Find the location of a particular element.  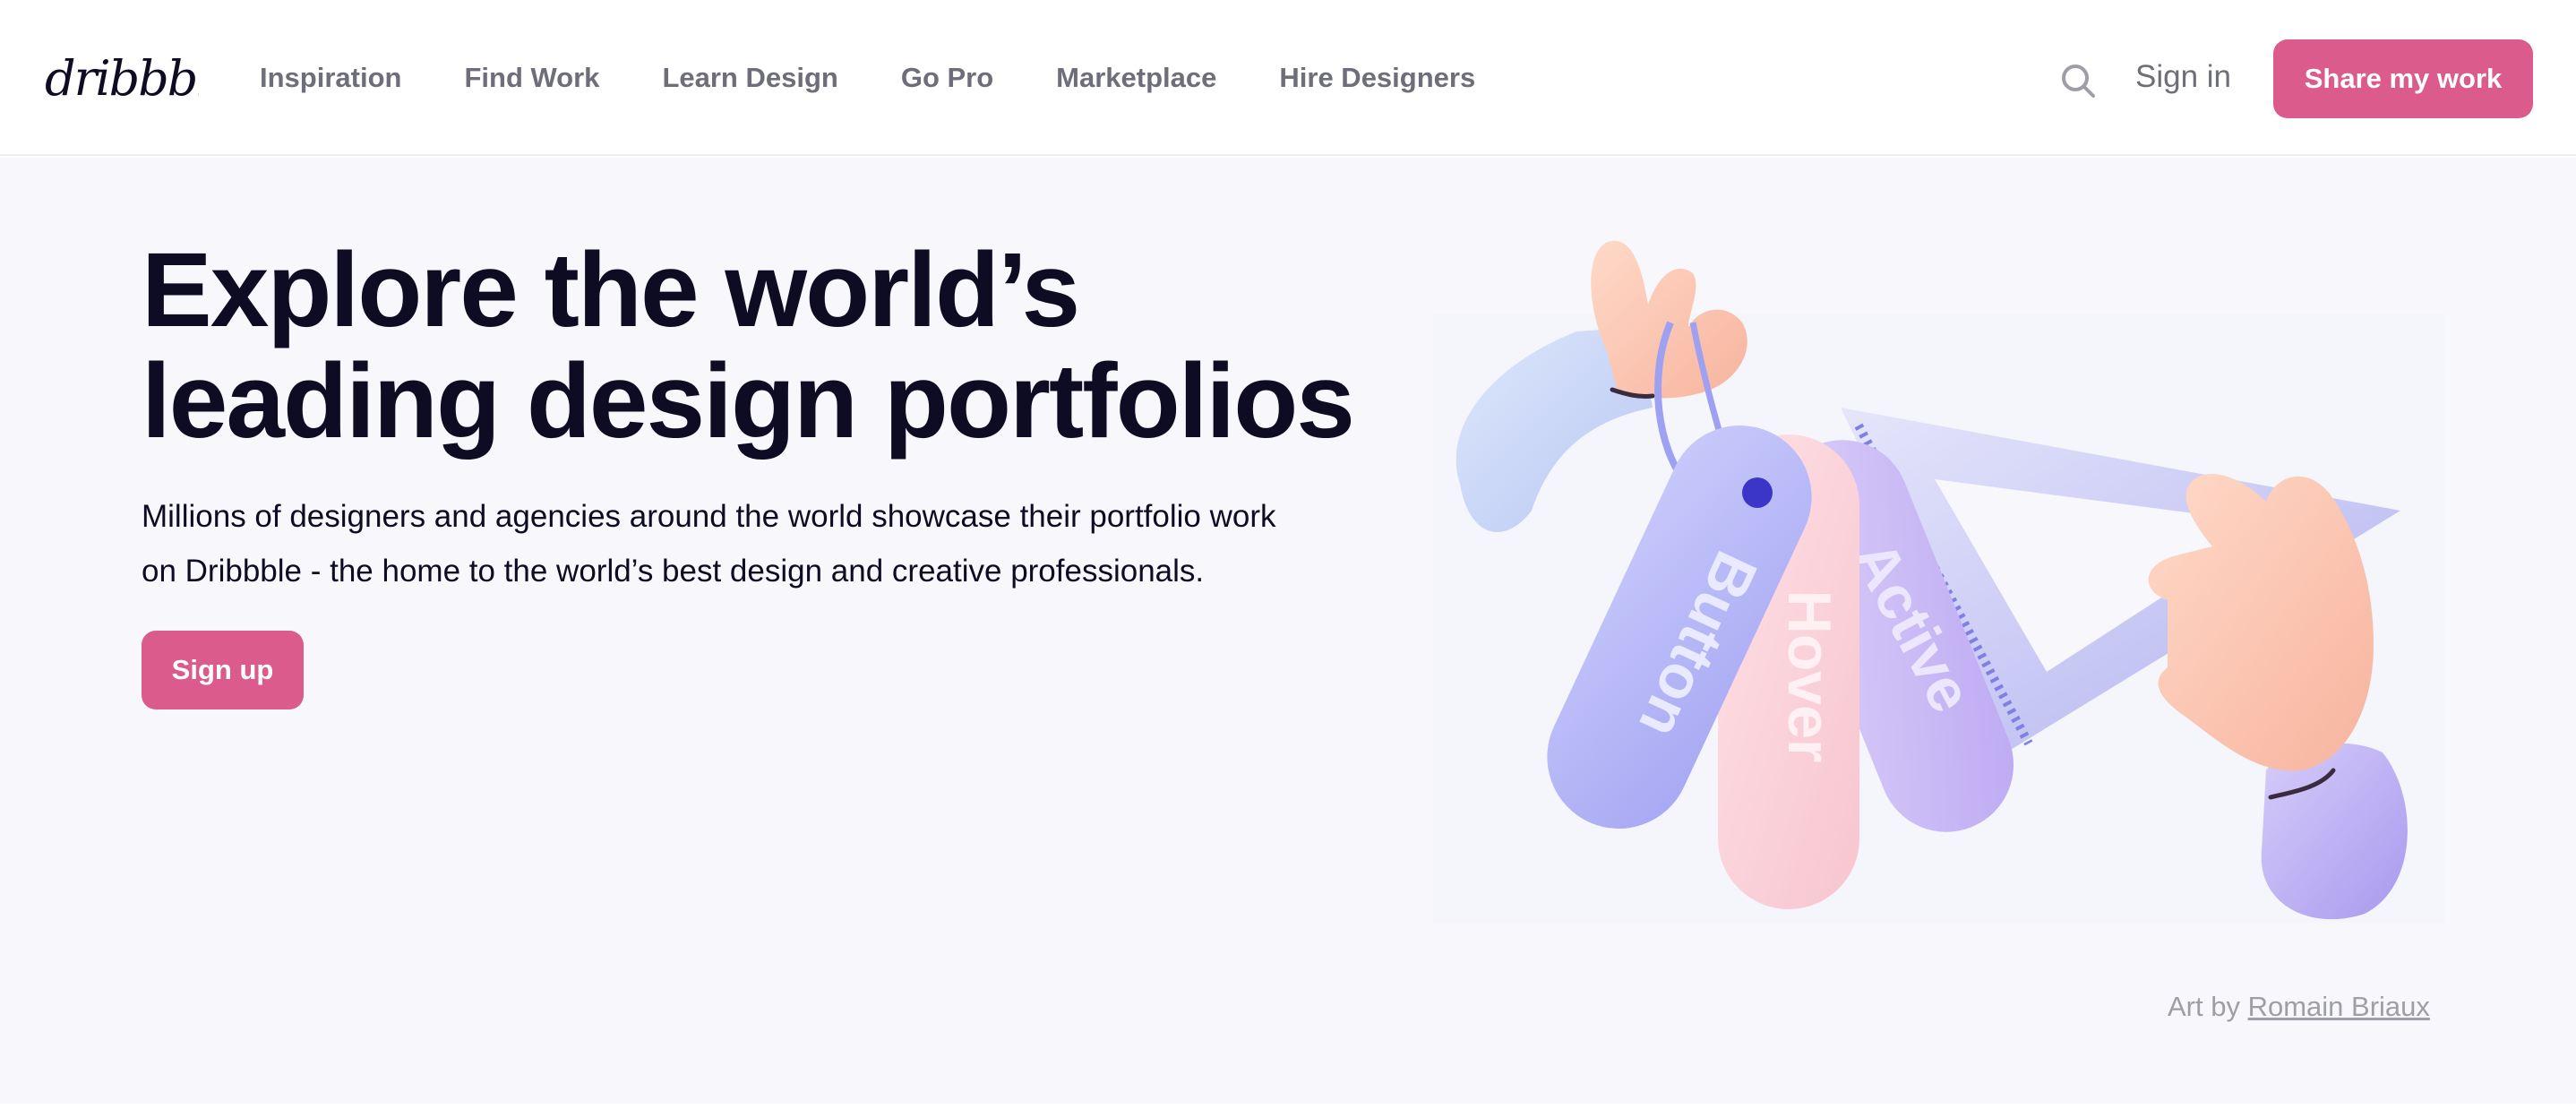

section-divider is located at coordinates (1288, 1106).